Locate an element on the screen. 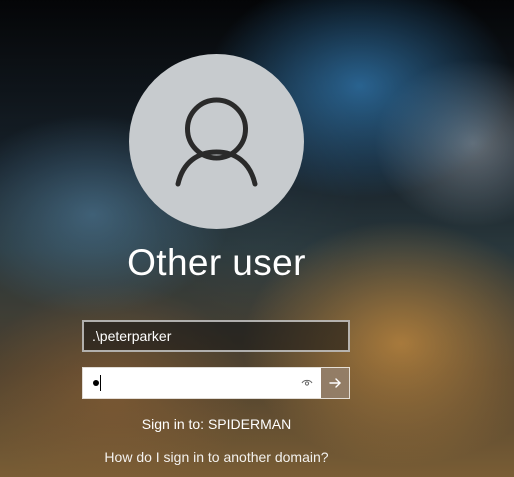 This screenshot has height=477, width=514. password-field is located at coordinates (216, 383).